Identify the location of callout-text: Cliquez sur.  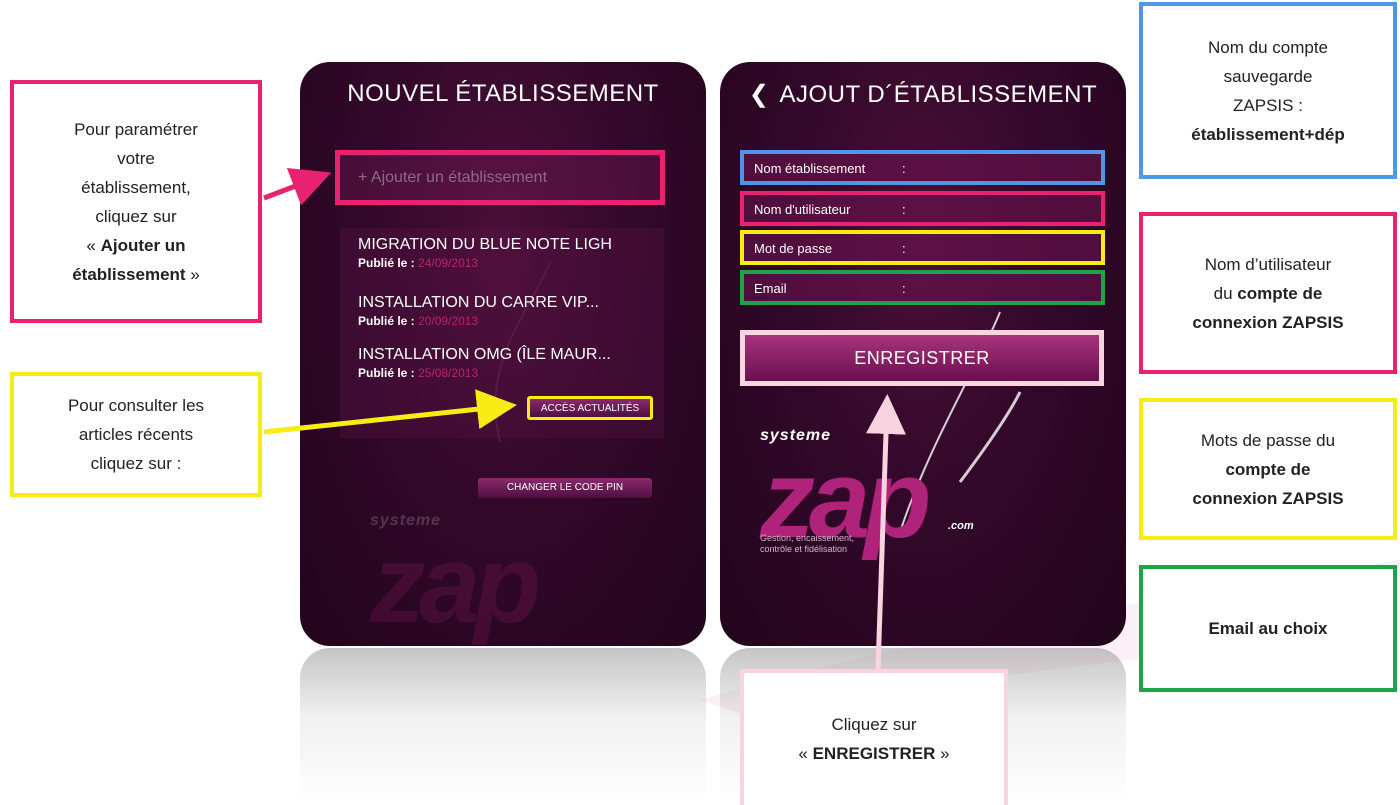
(874, 724).